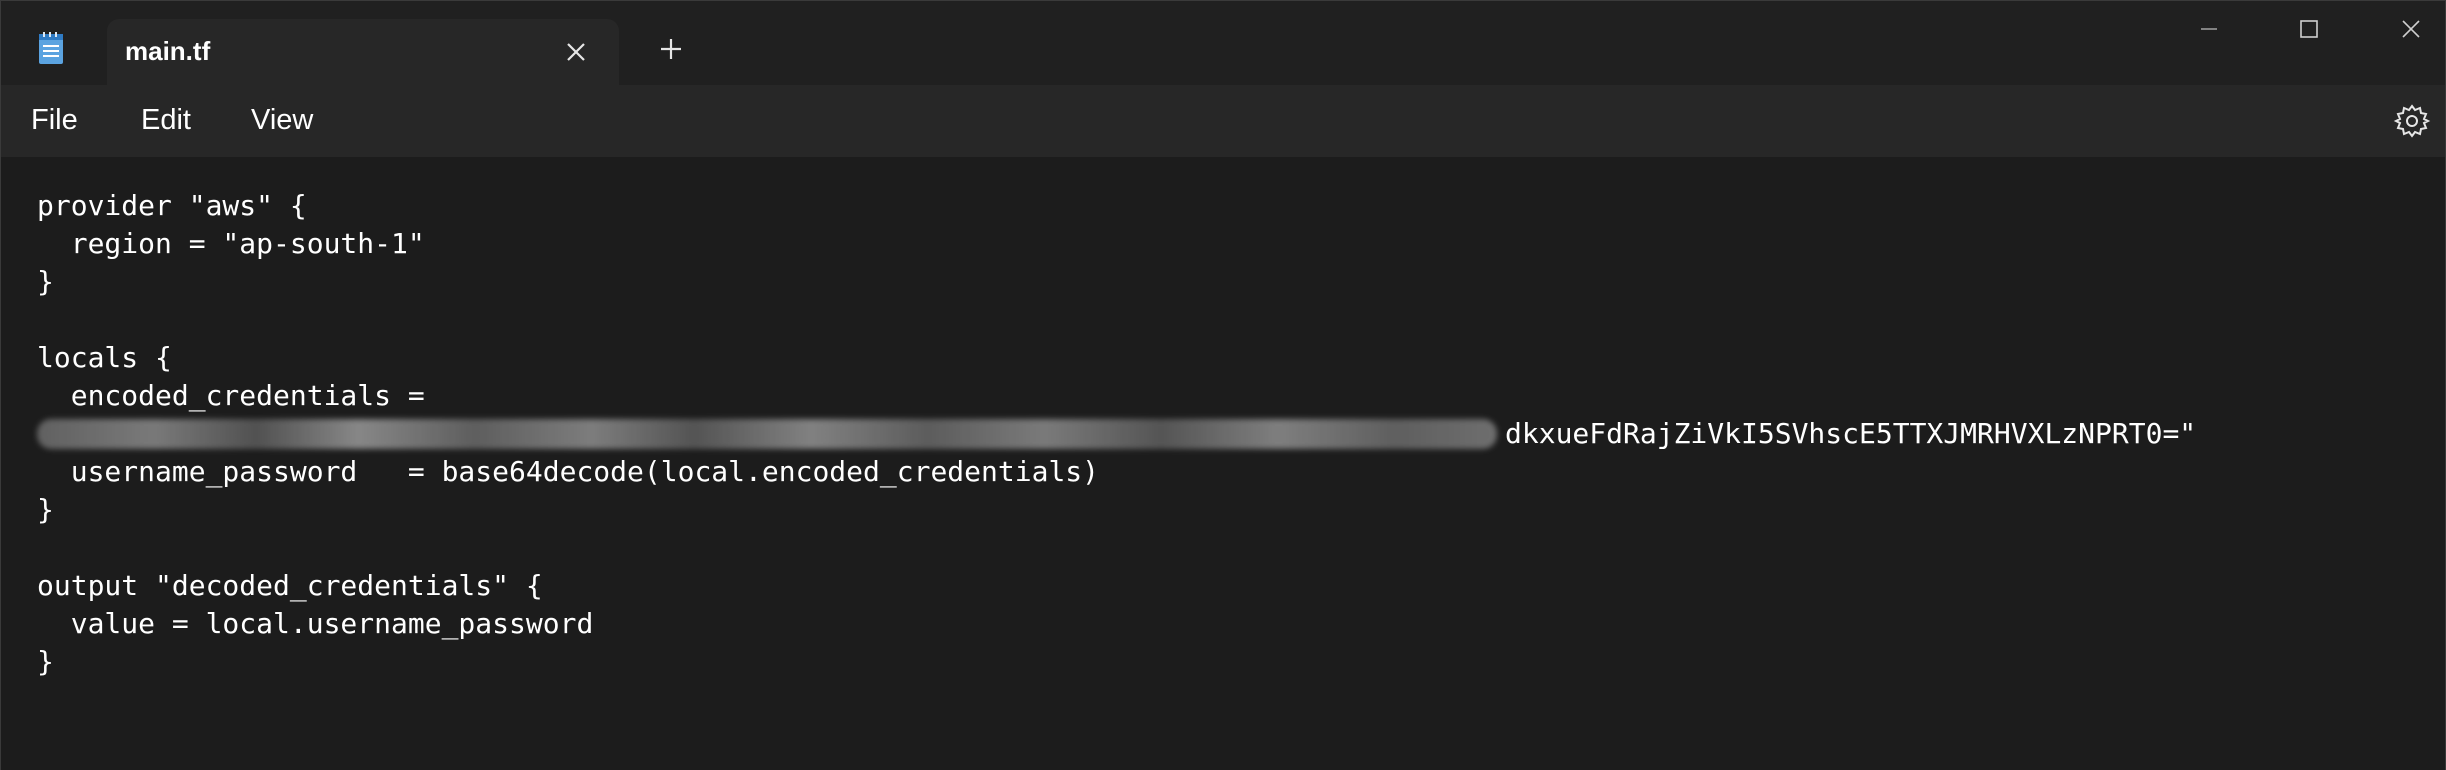 This screenshot has height=770, width=2446. What do you see at coordinates (2411, 29) in the screenshot?
I see `window-close-icon` at bounding box center [2411, 29].